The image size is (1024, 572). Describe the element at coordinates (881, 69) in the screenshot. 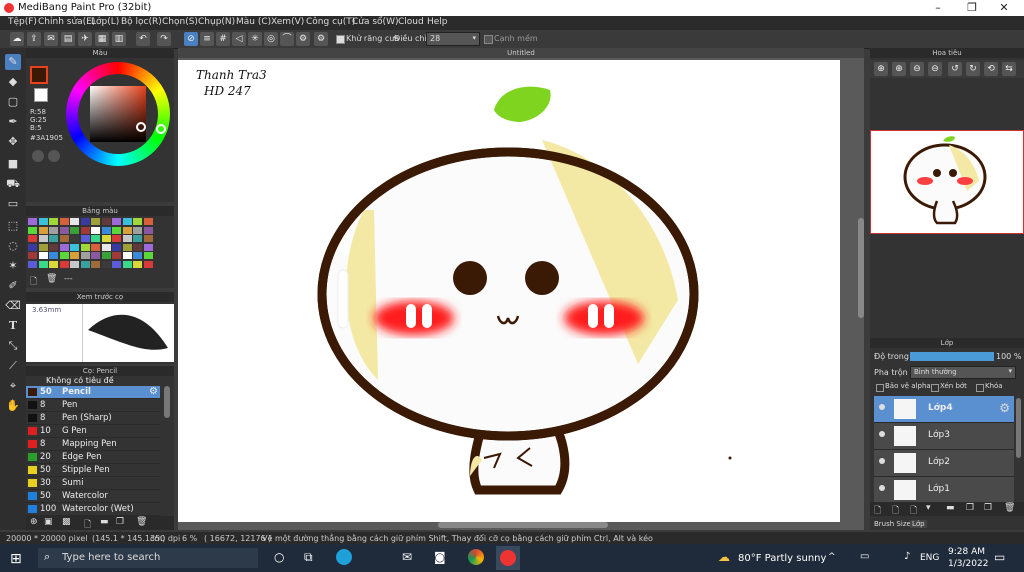

I see `zoom-in-icon: ⊕` at that location.